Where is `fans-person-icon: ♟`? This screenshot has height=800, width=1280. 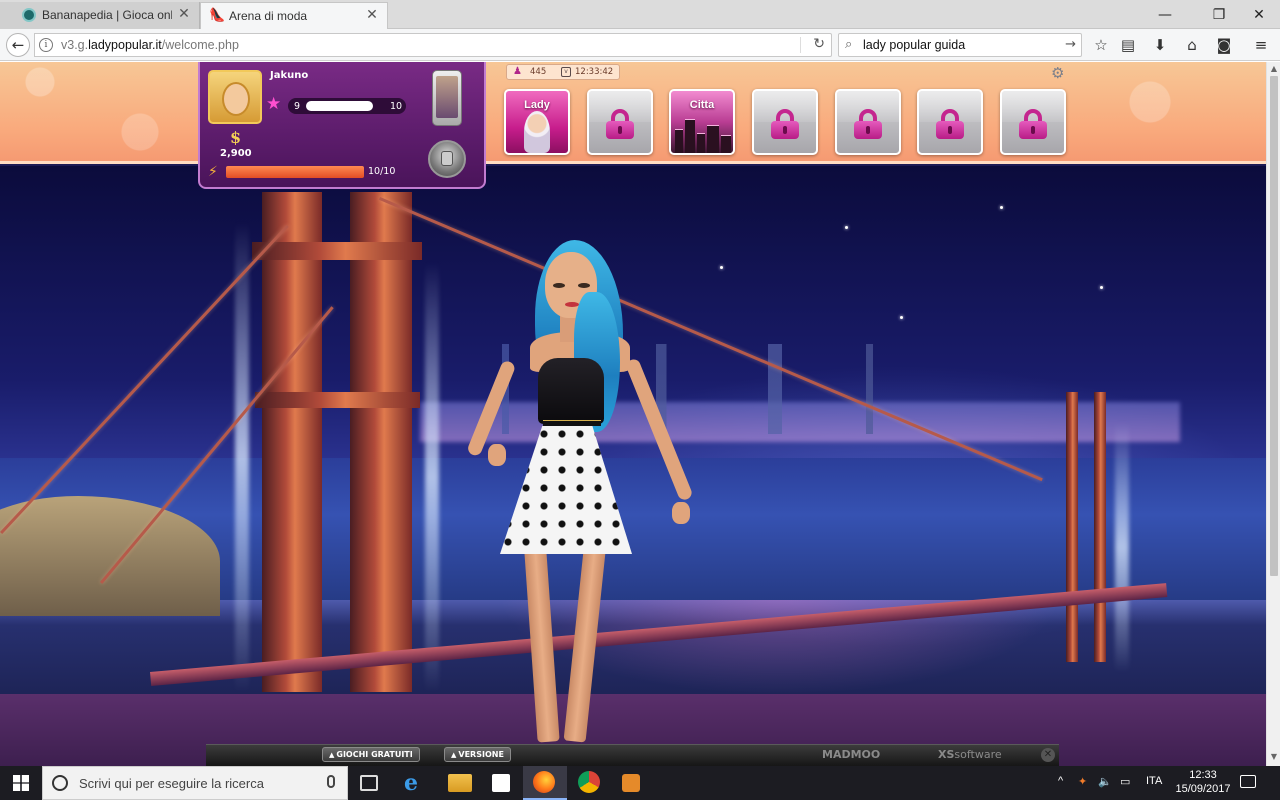
fans-person-icon: ♟ is located at coordinates (517, 71).